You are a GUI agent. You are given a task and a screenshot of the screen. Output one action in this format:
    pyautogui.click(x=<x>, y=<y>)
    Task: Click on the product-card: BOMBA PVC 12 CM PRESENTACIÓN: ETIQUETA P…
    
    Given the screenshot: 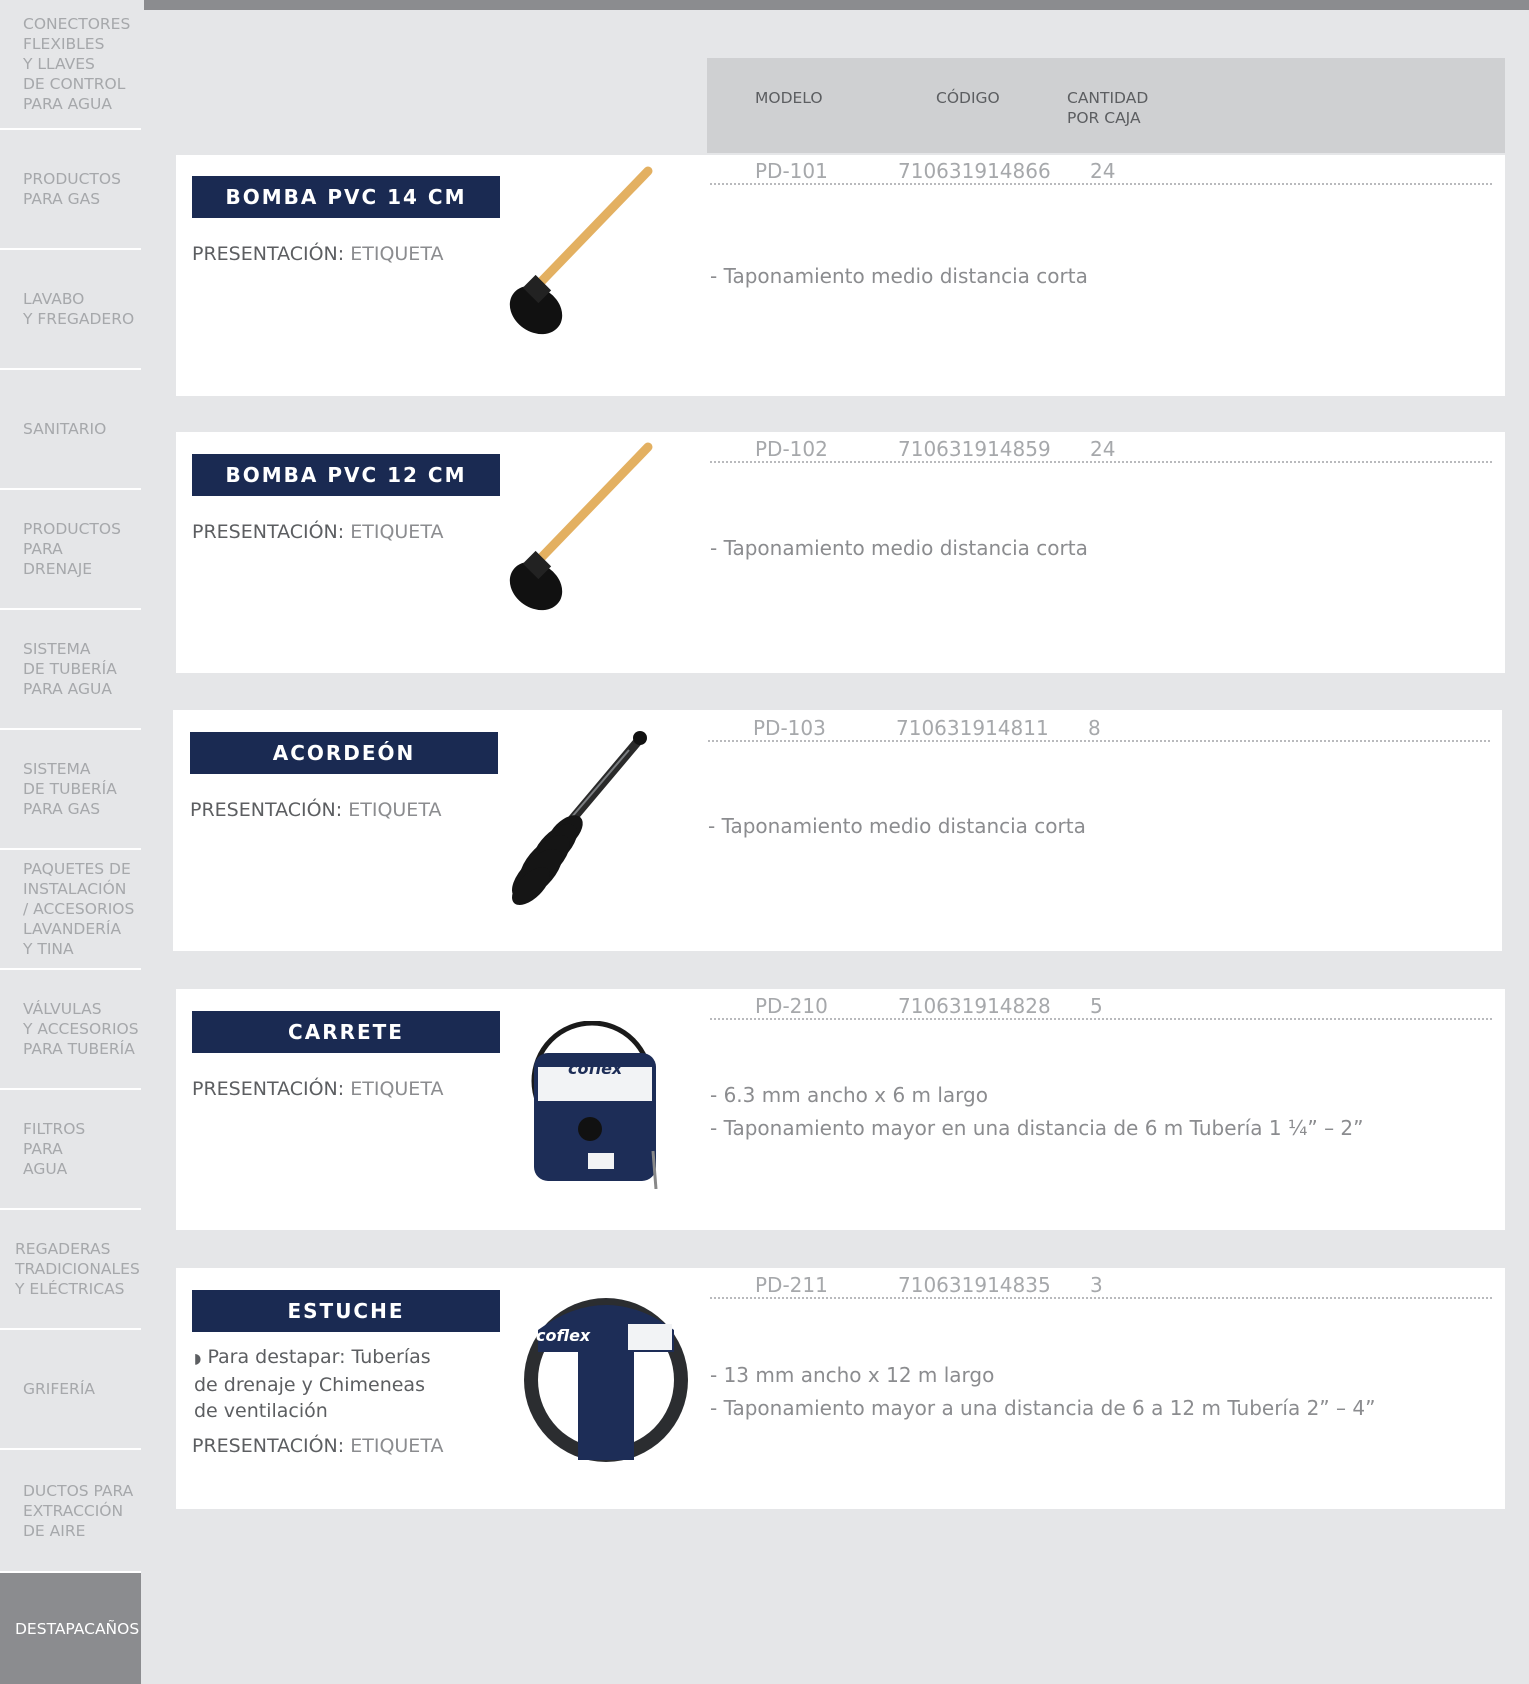 What is the action you would take?
    pyautogui.click(x=840, y=552)
    